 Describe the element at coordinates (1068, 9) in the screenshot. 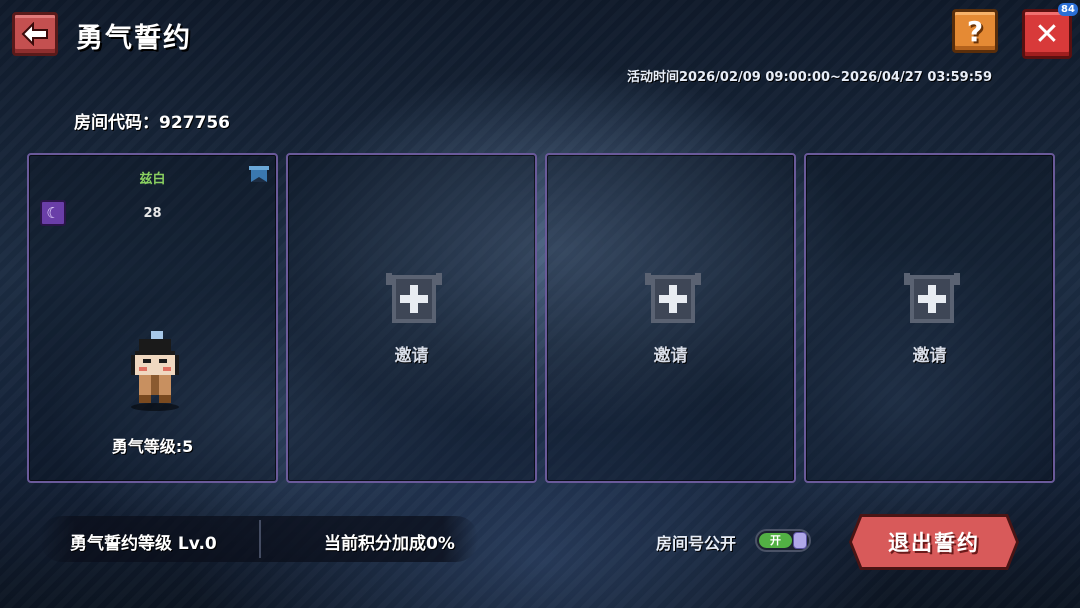

I see `fps-badge: 84` at that location.